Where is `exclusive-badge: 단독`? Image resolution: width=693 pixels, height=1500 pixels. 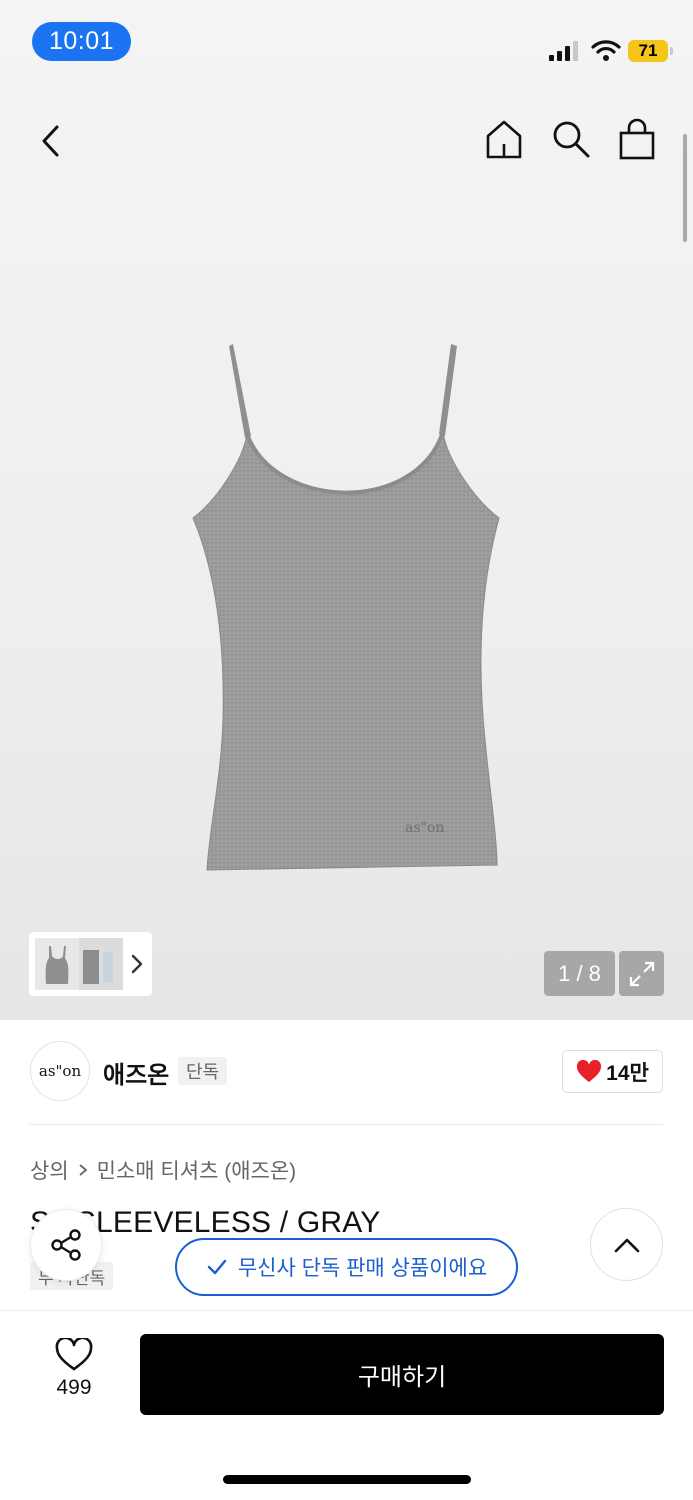
exclusive-badge: 단독 is located at coordinates (203, 1071).